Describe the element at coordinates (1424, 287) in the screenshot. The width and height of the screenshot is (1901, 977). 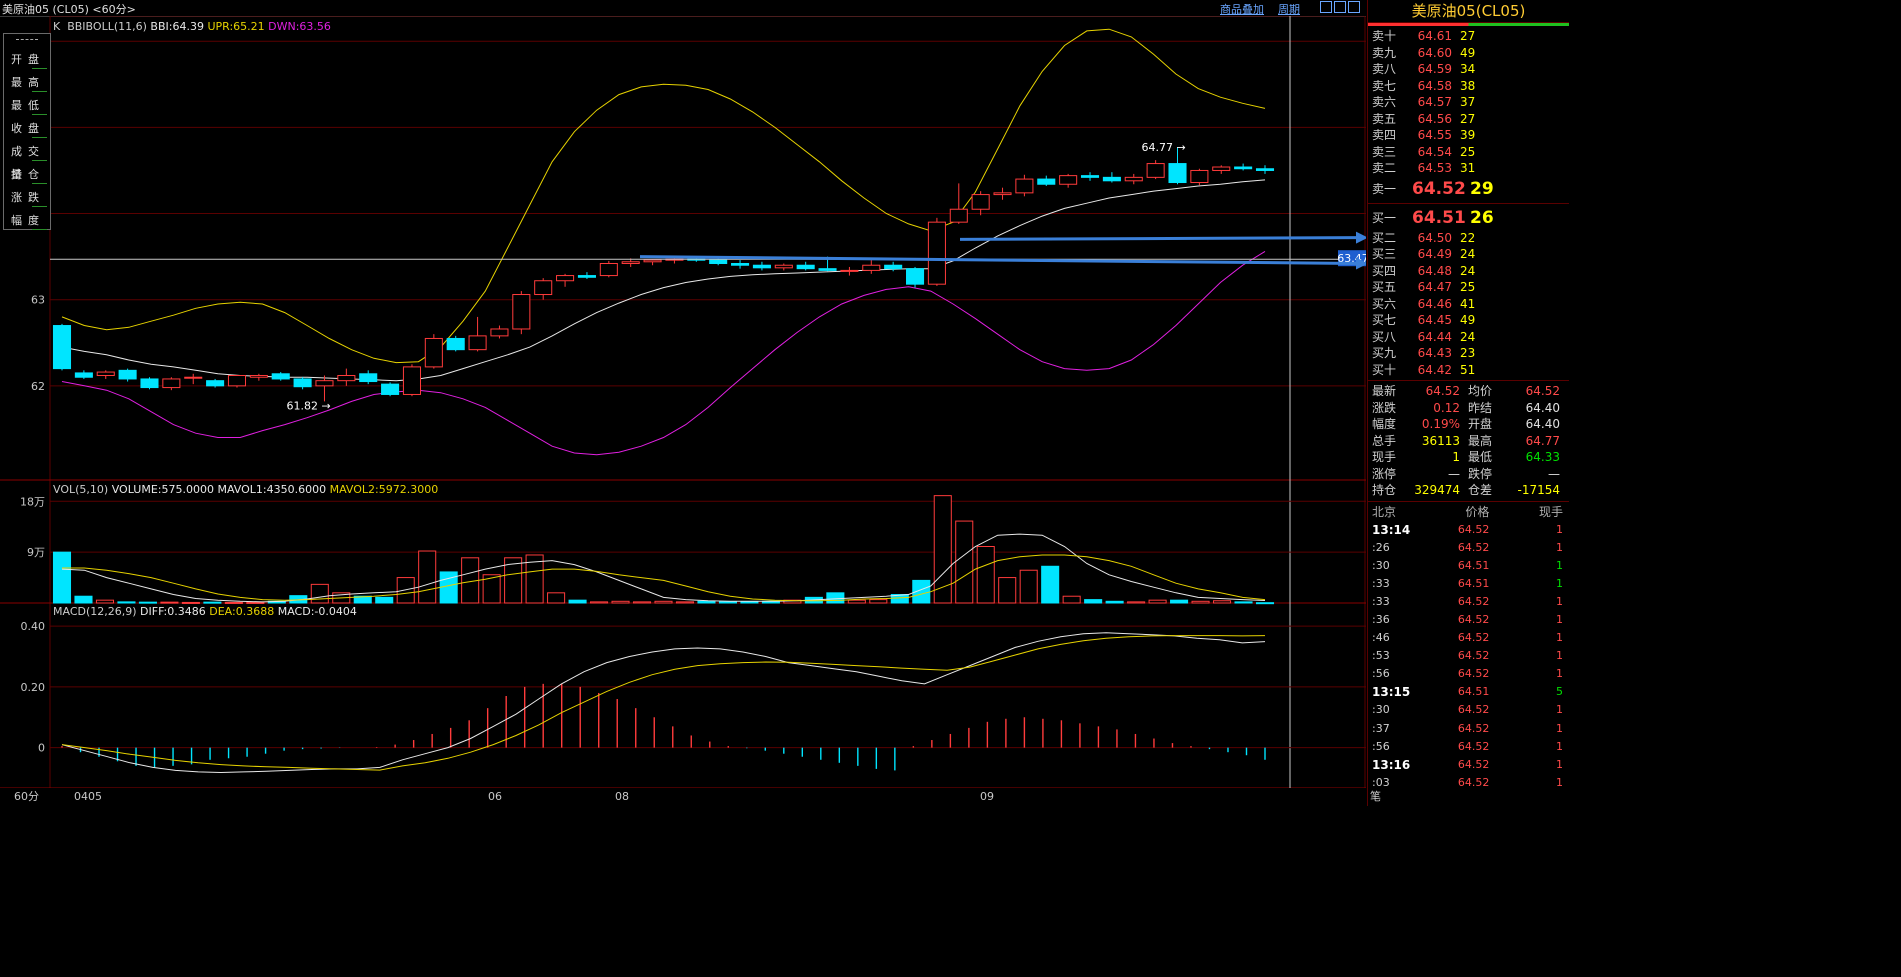
I see `bid-row: 买五 64.47 25` at that location.